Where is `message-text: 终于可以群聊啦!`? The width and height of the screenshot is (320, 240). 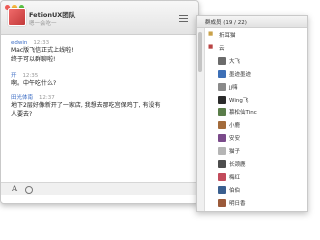
message-text: 终于可以群聊啦! is located at coordinates (33, 59).